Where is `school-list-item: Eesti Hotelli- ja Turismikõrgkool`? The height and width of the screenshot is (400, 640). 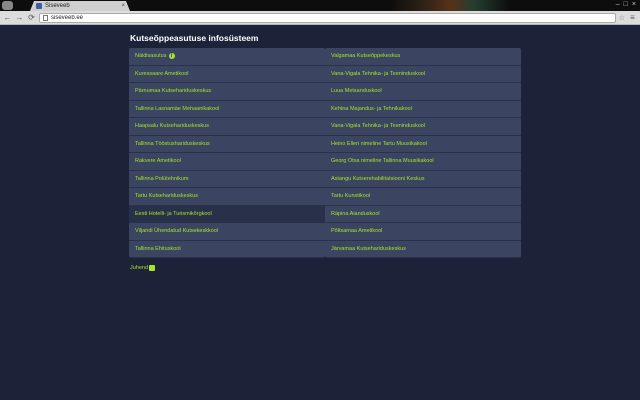
school-list-item: Eesti Hotelli- ja Turismikõrgkool is located at coordinates (227, 214).